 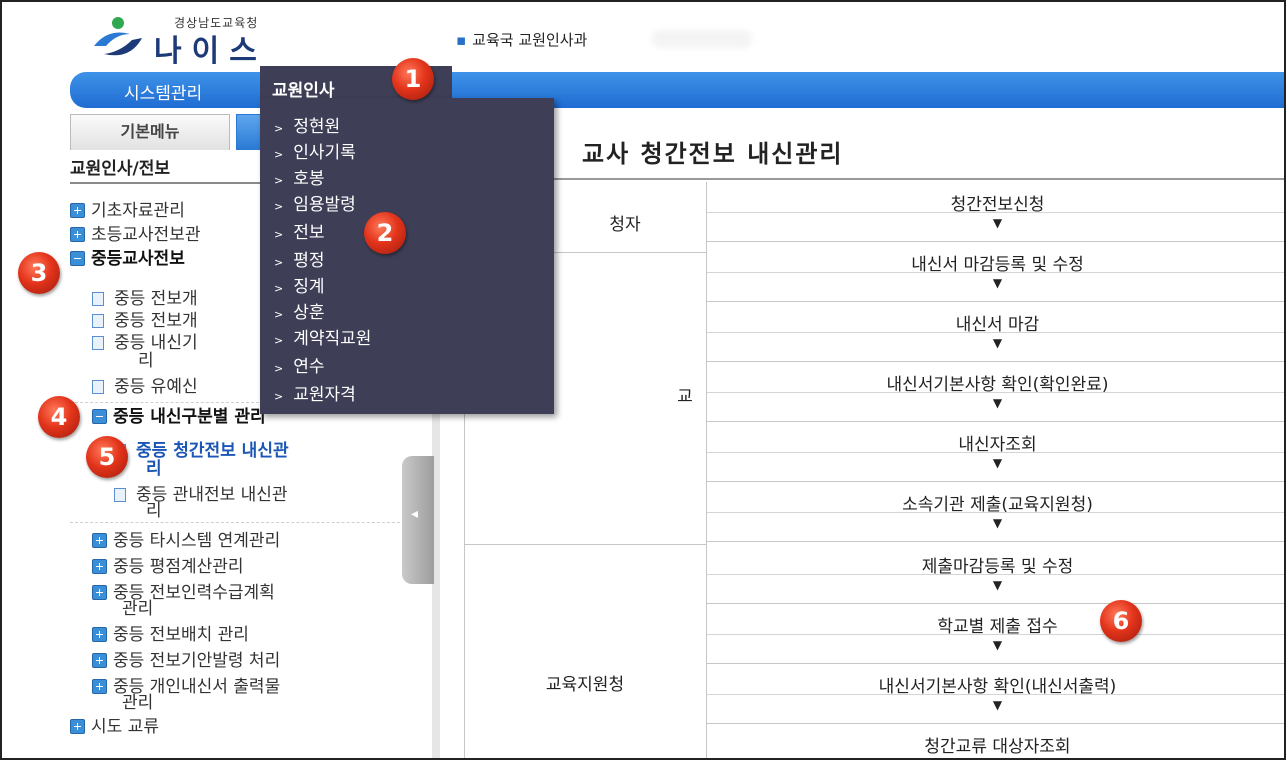 I want to click on tree-application-record: 중등 내신기, so click(x=145, y=343).